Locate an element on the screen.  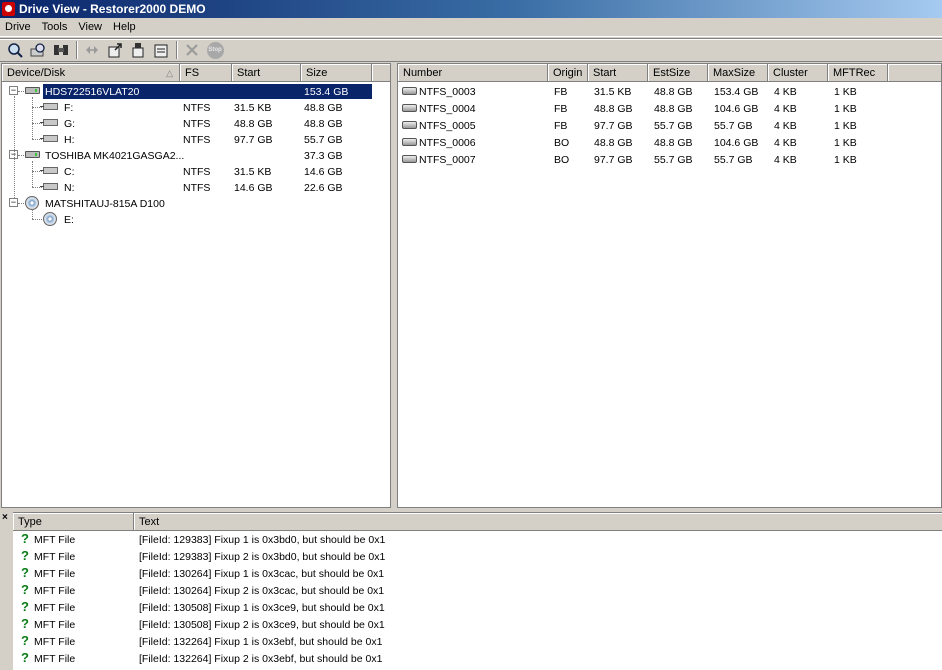
tree-cell-name: H: is located at coordinates (69, 140).